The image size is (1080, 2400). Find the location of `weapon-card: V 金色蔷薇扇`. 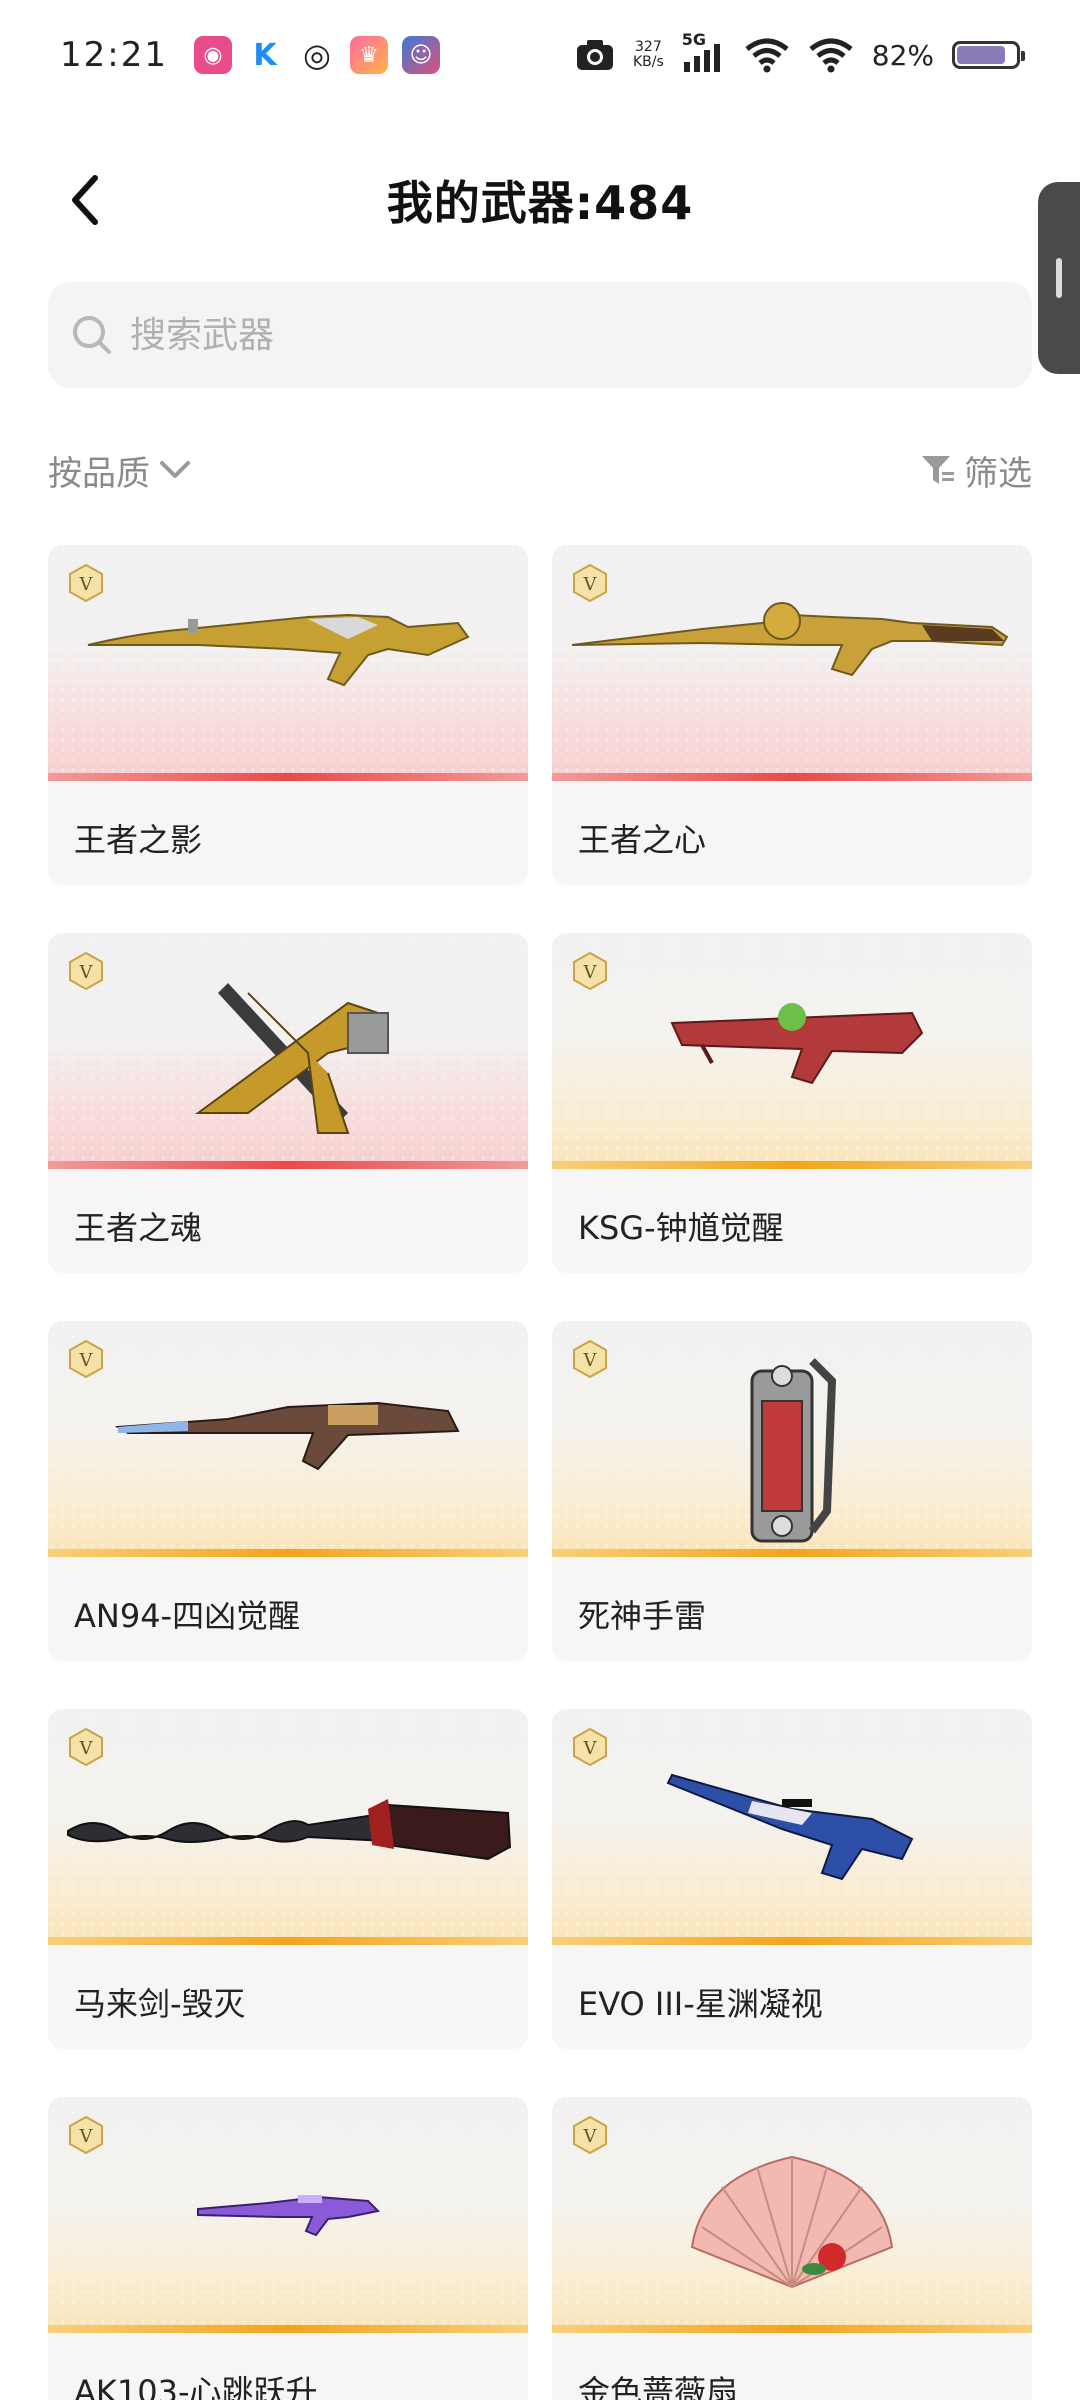

weapon-card: V 金色蔷薇扇 is located at coordinates (792, 2248).